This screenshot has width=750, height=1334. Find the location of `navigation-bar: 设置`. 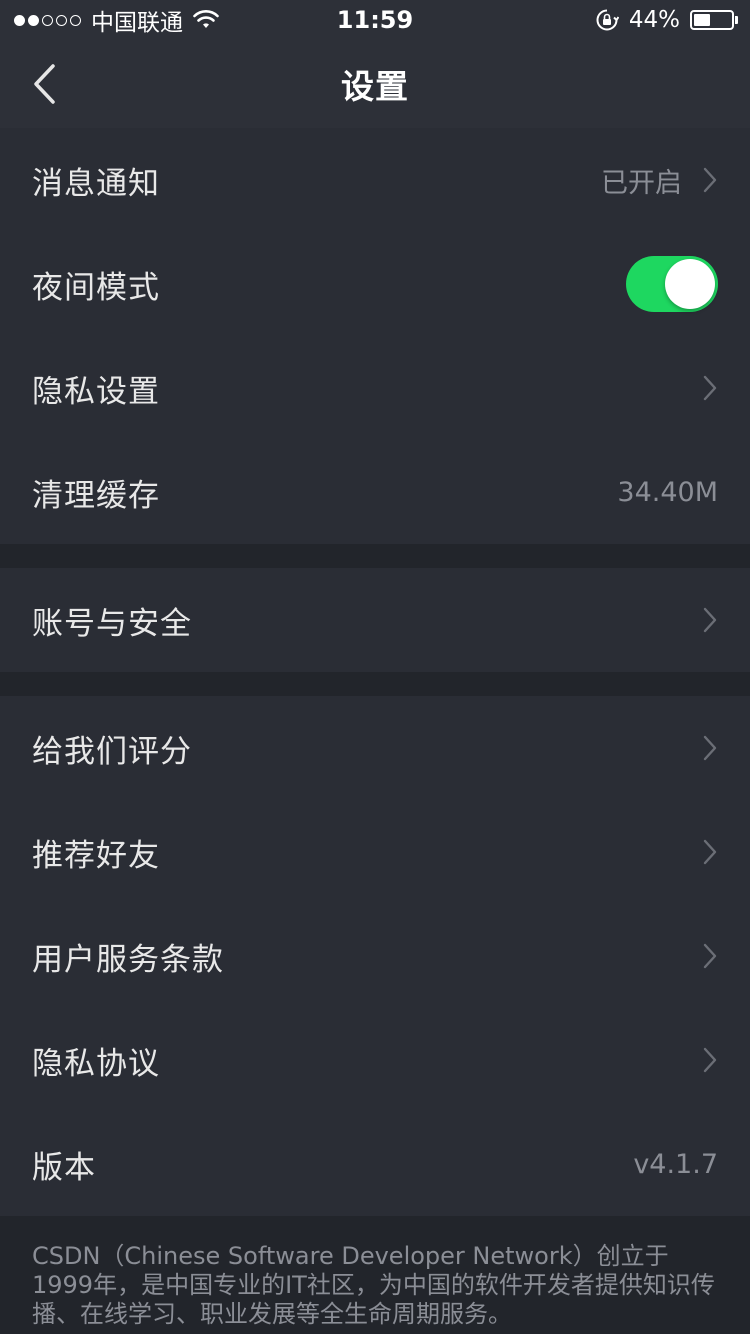

navigation-bar: 设置 is located at coordinates (375, 84).